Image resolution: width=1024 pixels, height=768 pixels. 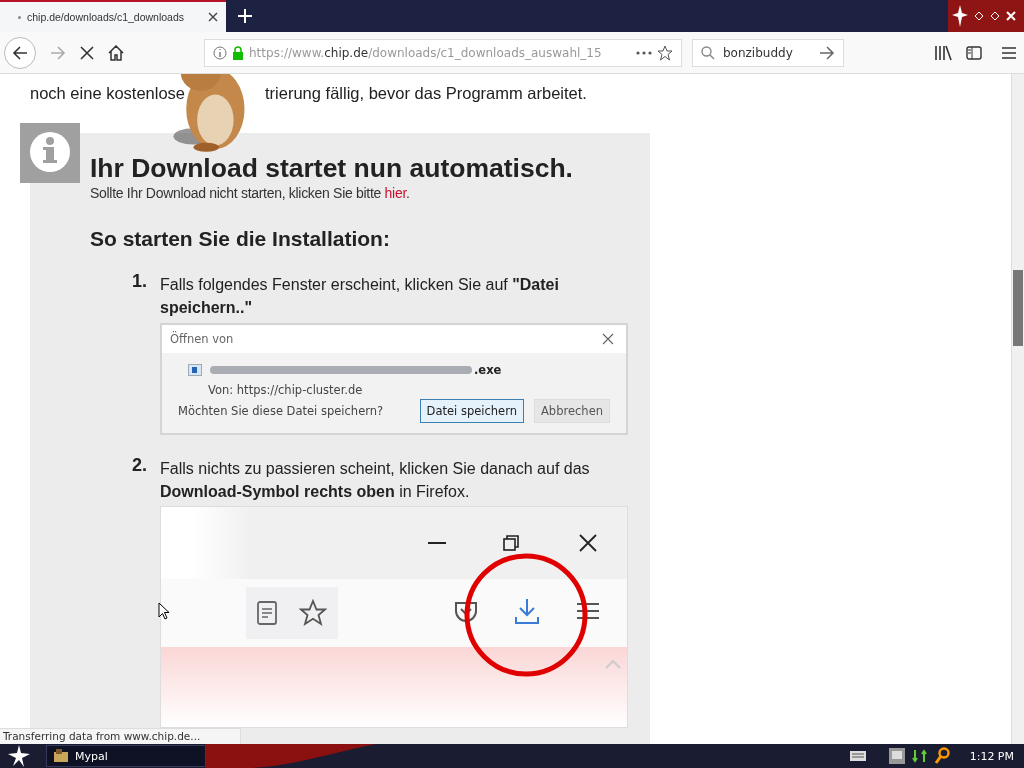 What do you see at coordinates (572, 411) in the screenshot?
I see `cancel-button: Abbrechen` at bounding box center [572, 411].